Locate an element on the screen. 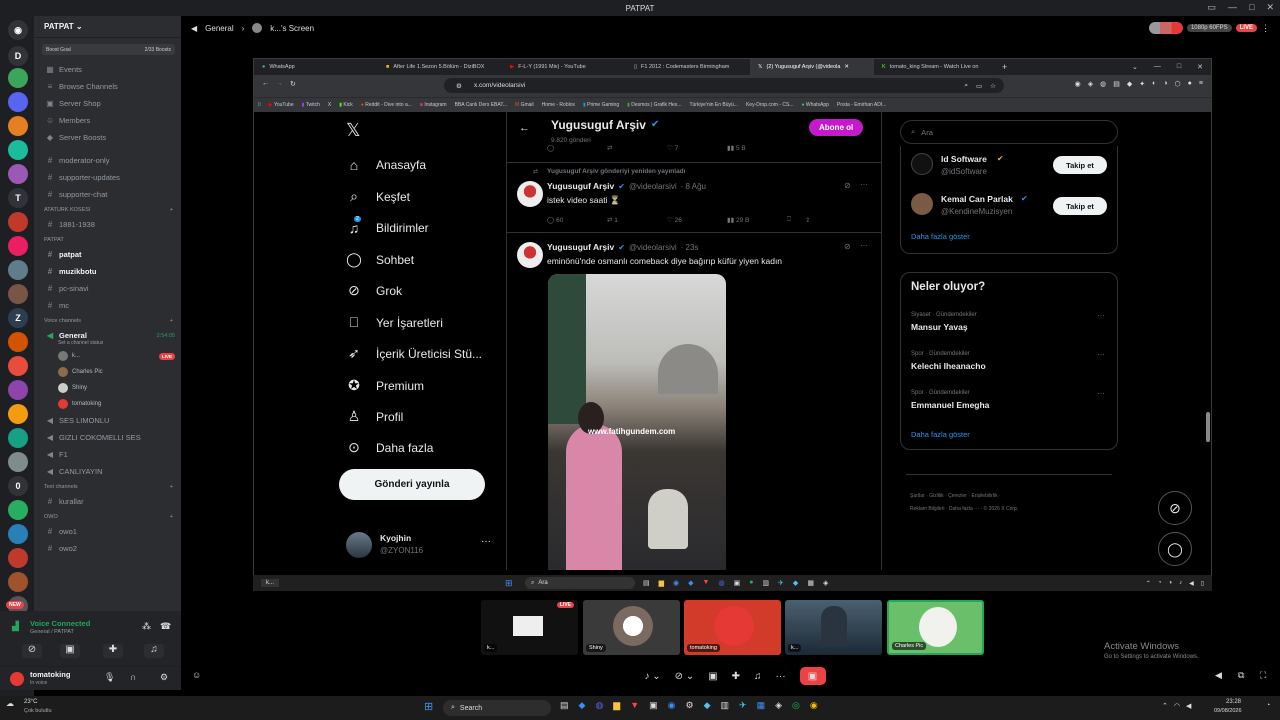  bookmark: M Gmail is located at coordinates (524, 105).